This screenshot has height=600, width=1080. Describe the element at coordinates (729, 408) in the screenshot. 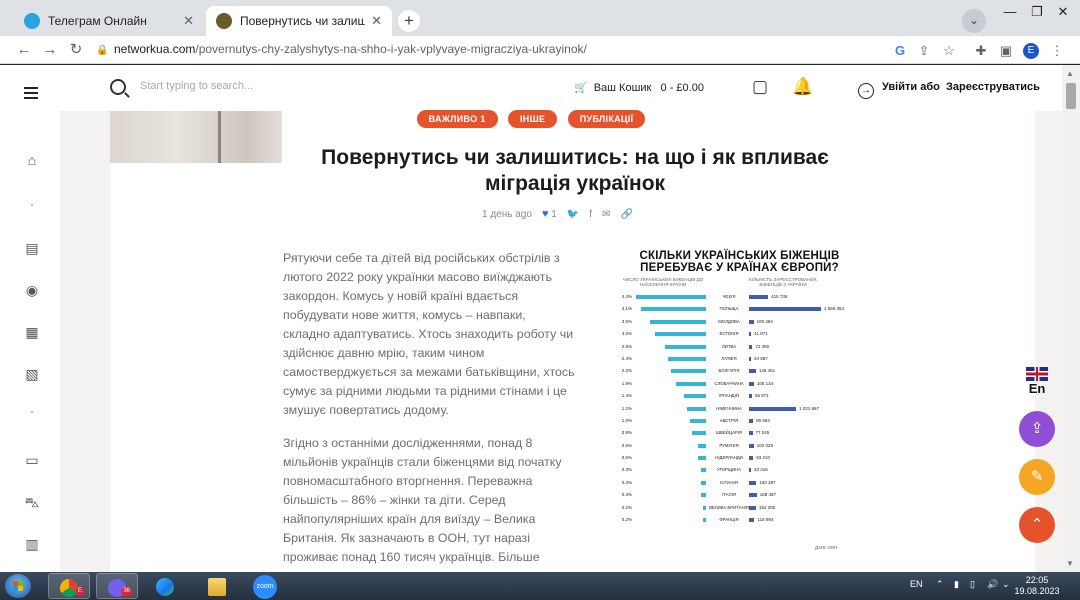

I see `country-label: НІМЕЧЧИНА` at that location.